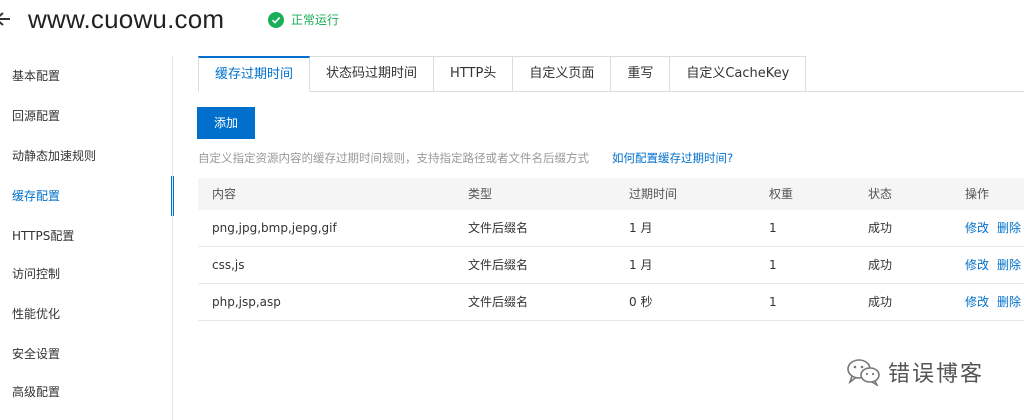 The image size is (1024, 420). Describe the element at coordinates (87, 274) in the screenshot. I see `sidebar-item-access-control: 访问控制` at that location.